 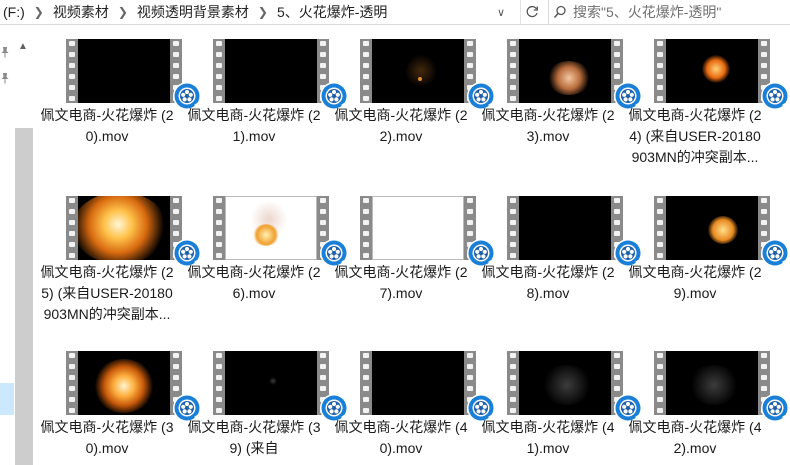 What do you see at coordinates (678, 12) in the screenshot?
I see `search-input` at bounding box center [678, 12].